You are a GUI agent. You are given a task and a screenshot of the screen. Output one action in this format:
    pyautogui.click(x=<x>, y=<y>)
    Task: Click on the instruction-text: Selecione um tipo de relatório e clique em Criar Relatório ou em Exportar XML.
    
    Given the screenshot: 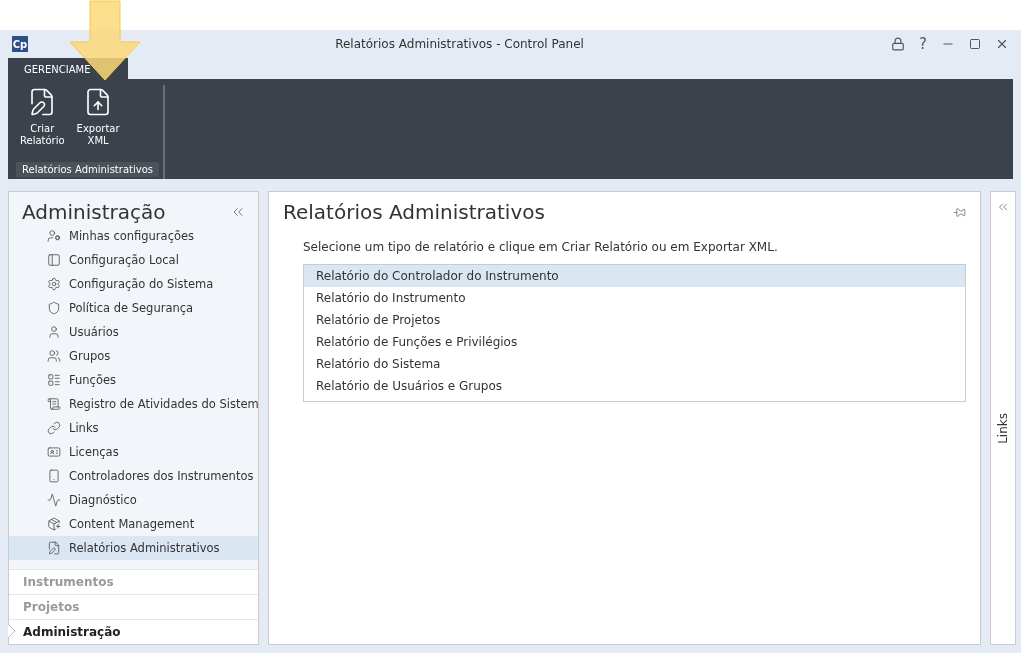 What is the action you would take?
    pyautogui.click(x=541, y=247)
    